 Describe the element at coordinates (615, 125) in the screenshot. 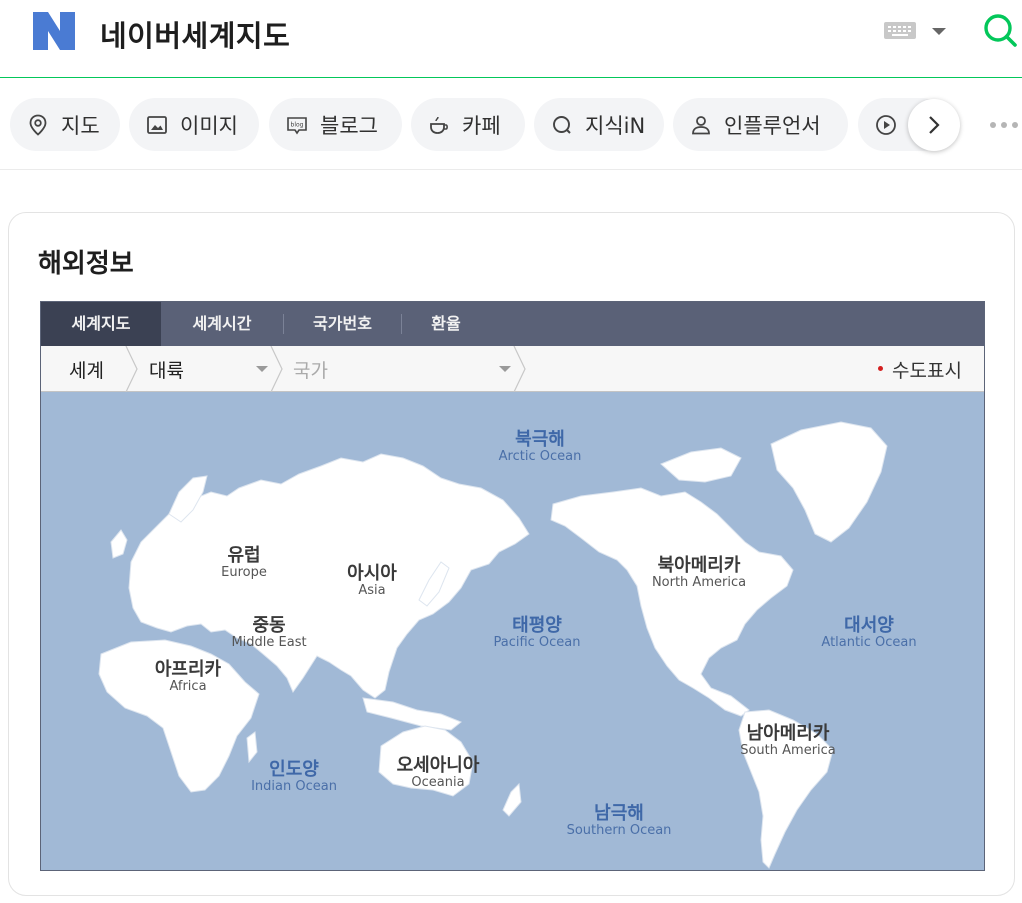

I see `tab-label: 지식iN` at that location.